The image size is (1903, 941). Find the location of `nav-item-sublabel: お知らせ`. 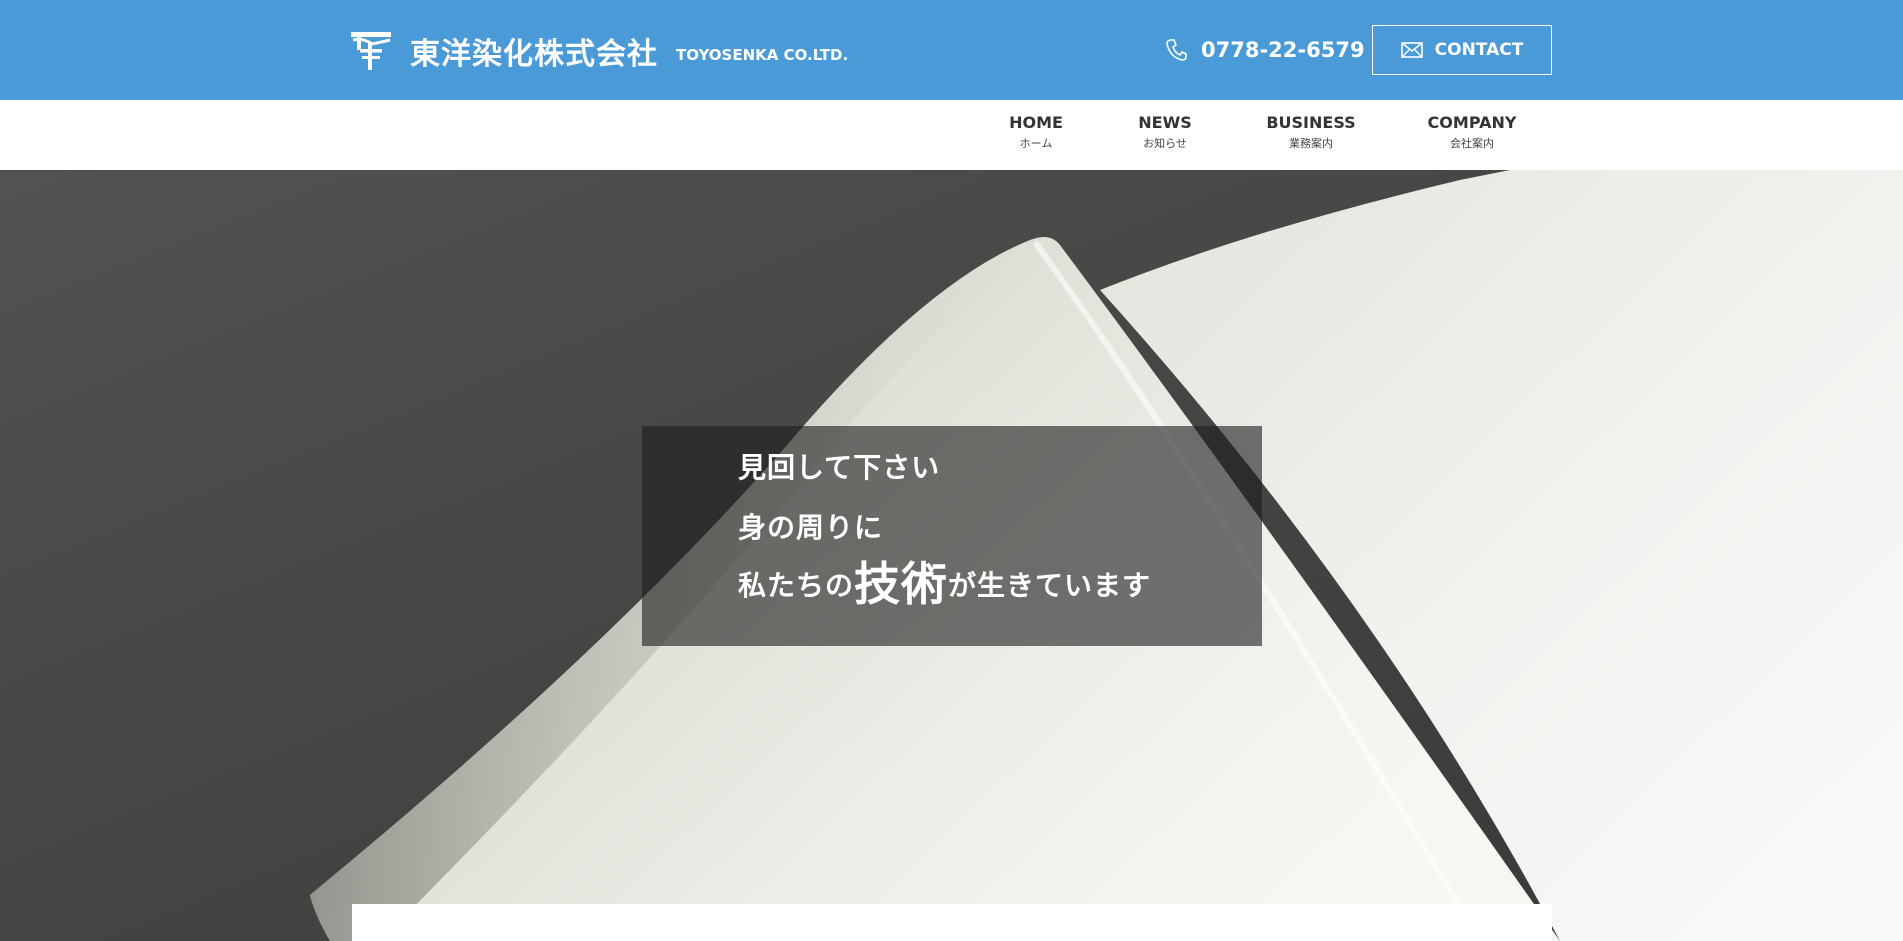

nav-item-sublabel: お知らせ is located at coordinates (1165, 143).